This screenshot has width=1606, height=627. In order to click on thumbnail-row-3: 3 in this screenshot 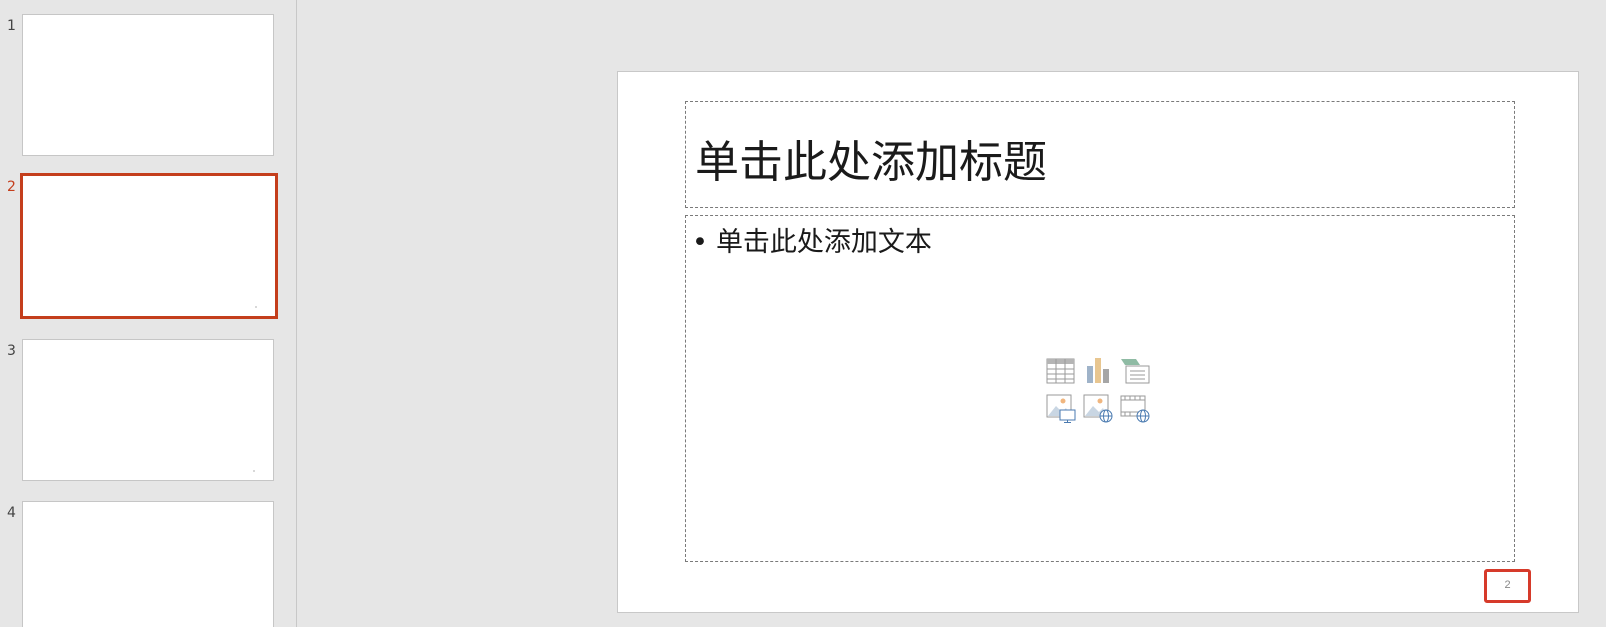, I will do `click(148, 414)`.